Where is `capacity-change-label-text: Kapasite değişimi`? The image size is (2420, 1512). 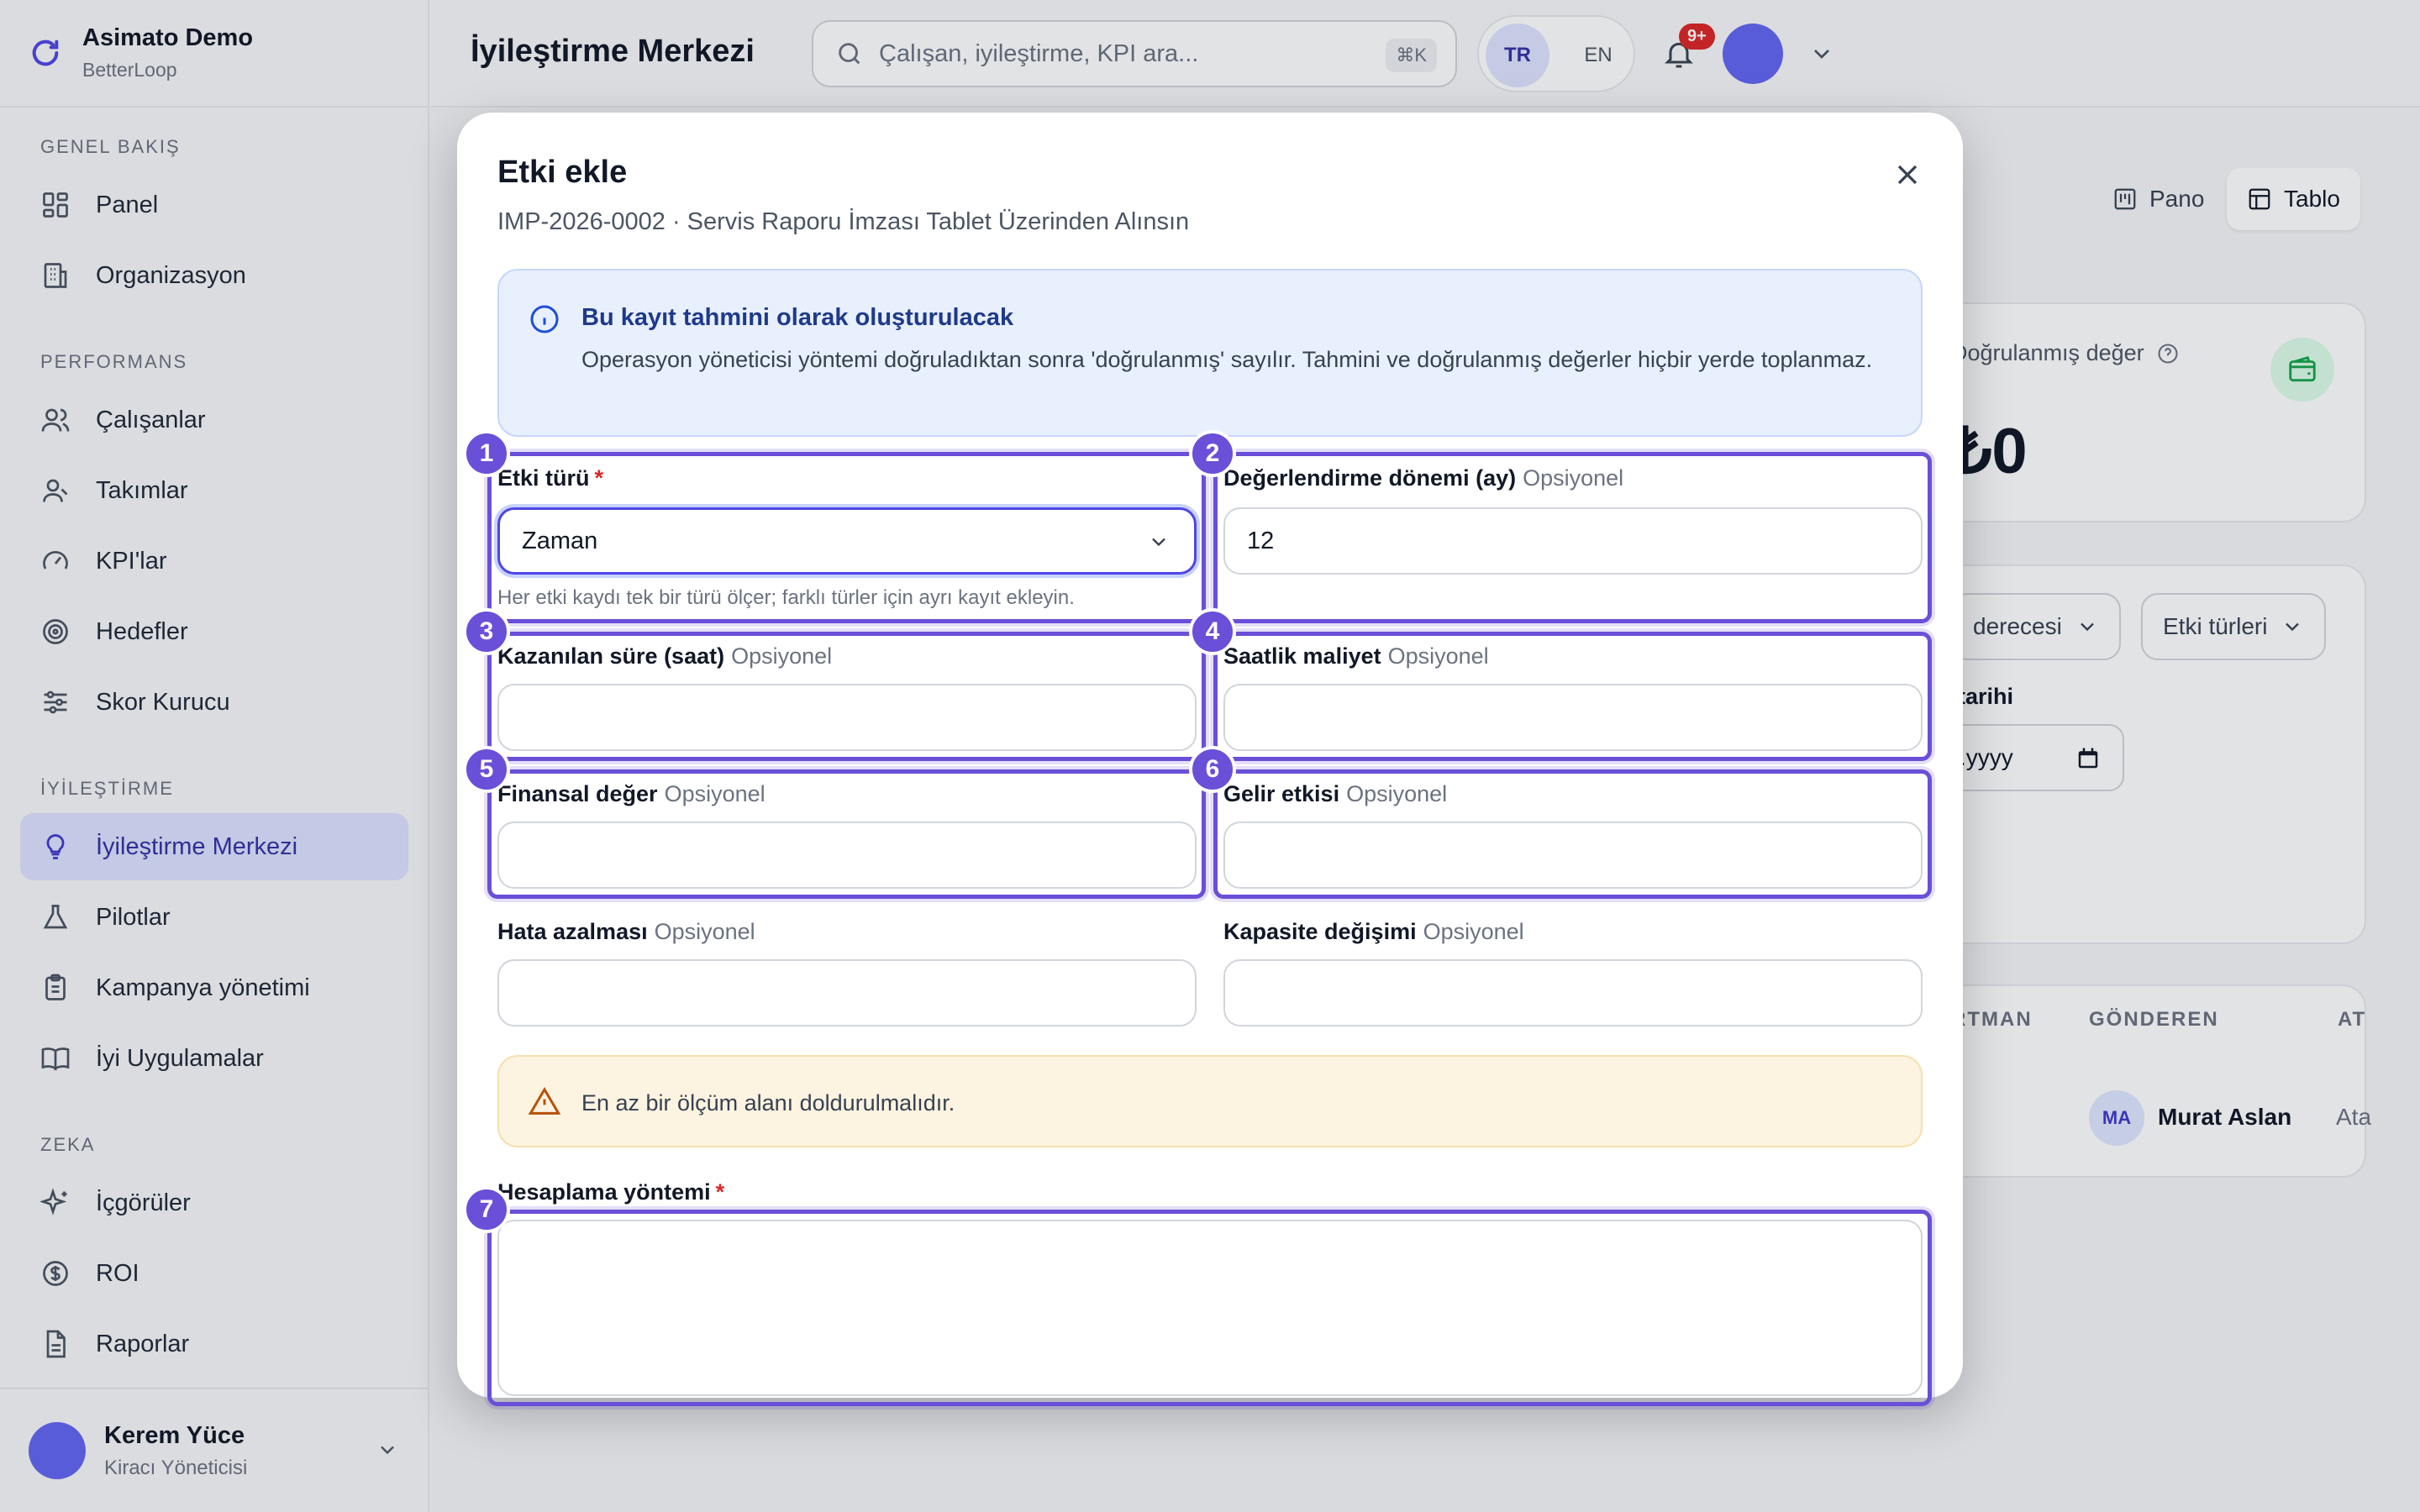
capacity-change-label-text: Kapasite değişimi is located at coordinates (1320, 931).